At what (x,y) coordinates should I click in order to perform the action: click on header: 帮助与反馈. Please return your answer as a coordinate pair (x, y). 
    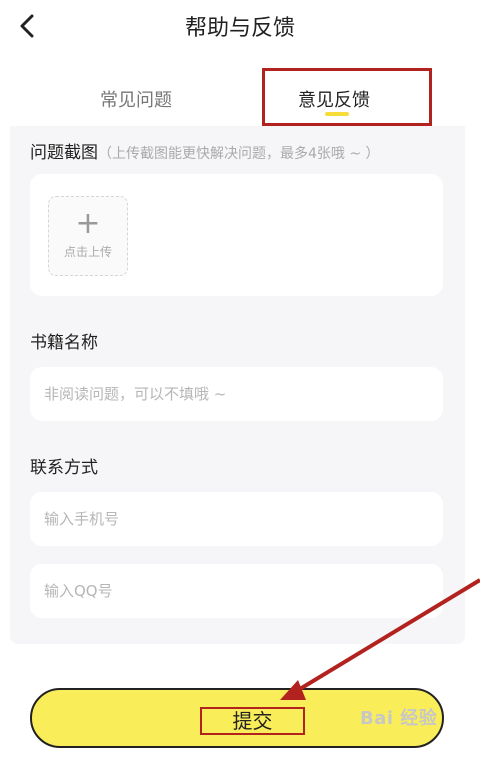
    Looking at the image, I should click on (240, 29).